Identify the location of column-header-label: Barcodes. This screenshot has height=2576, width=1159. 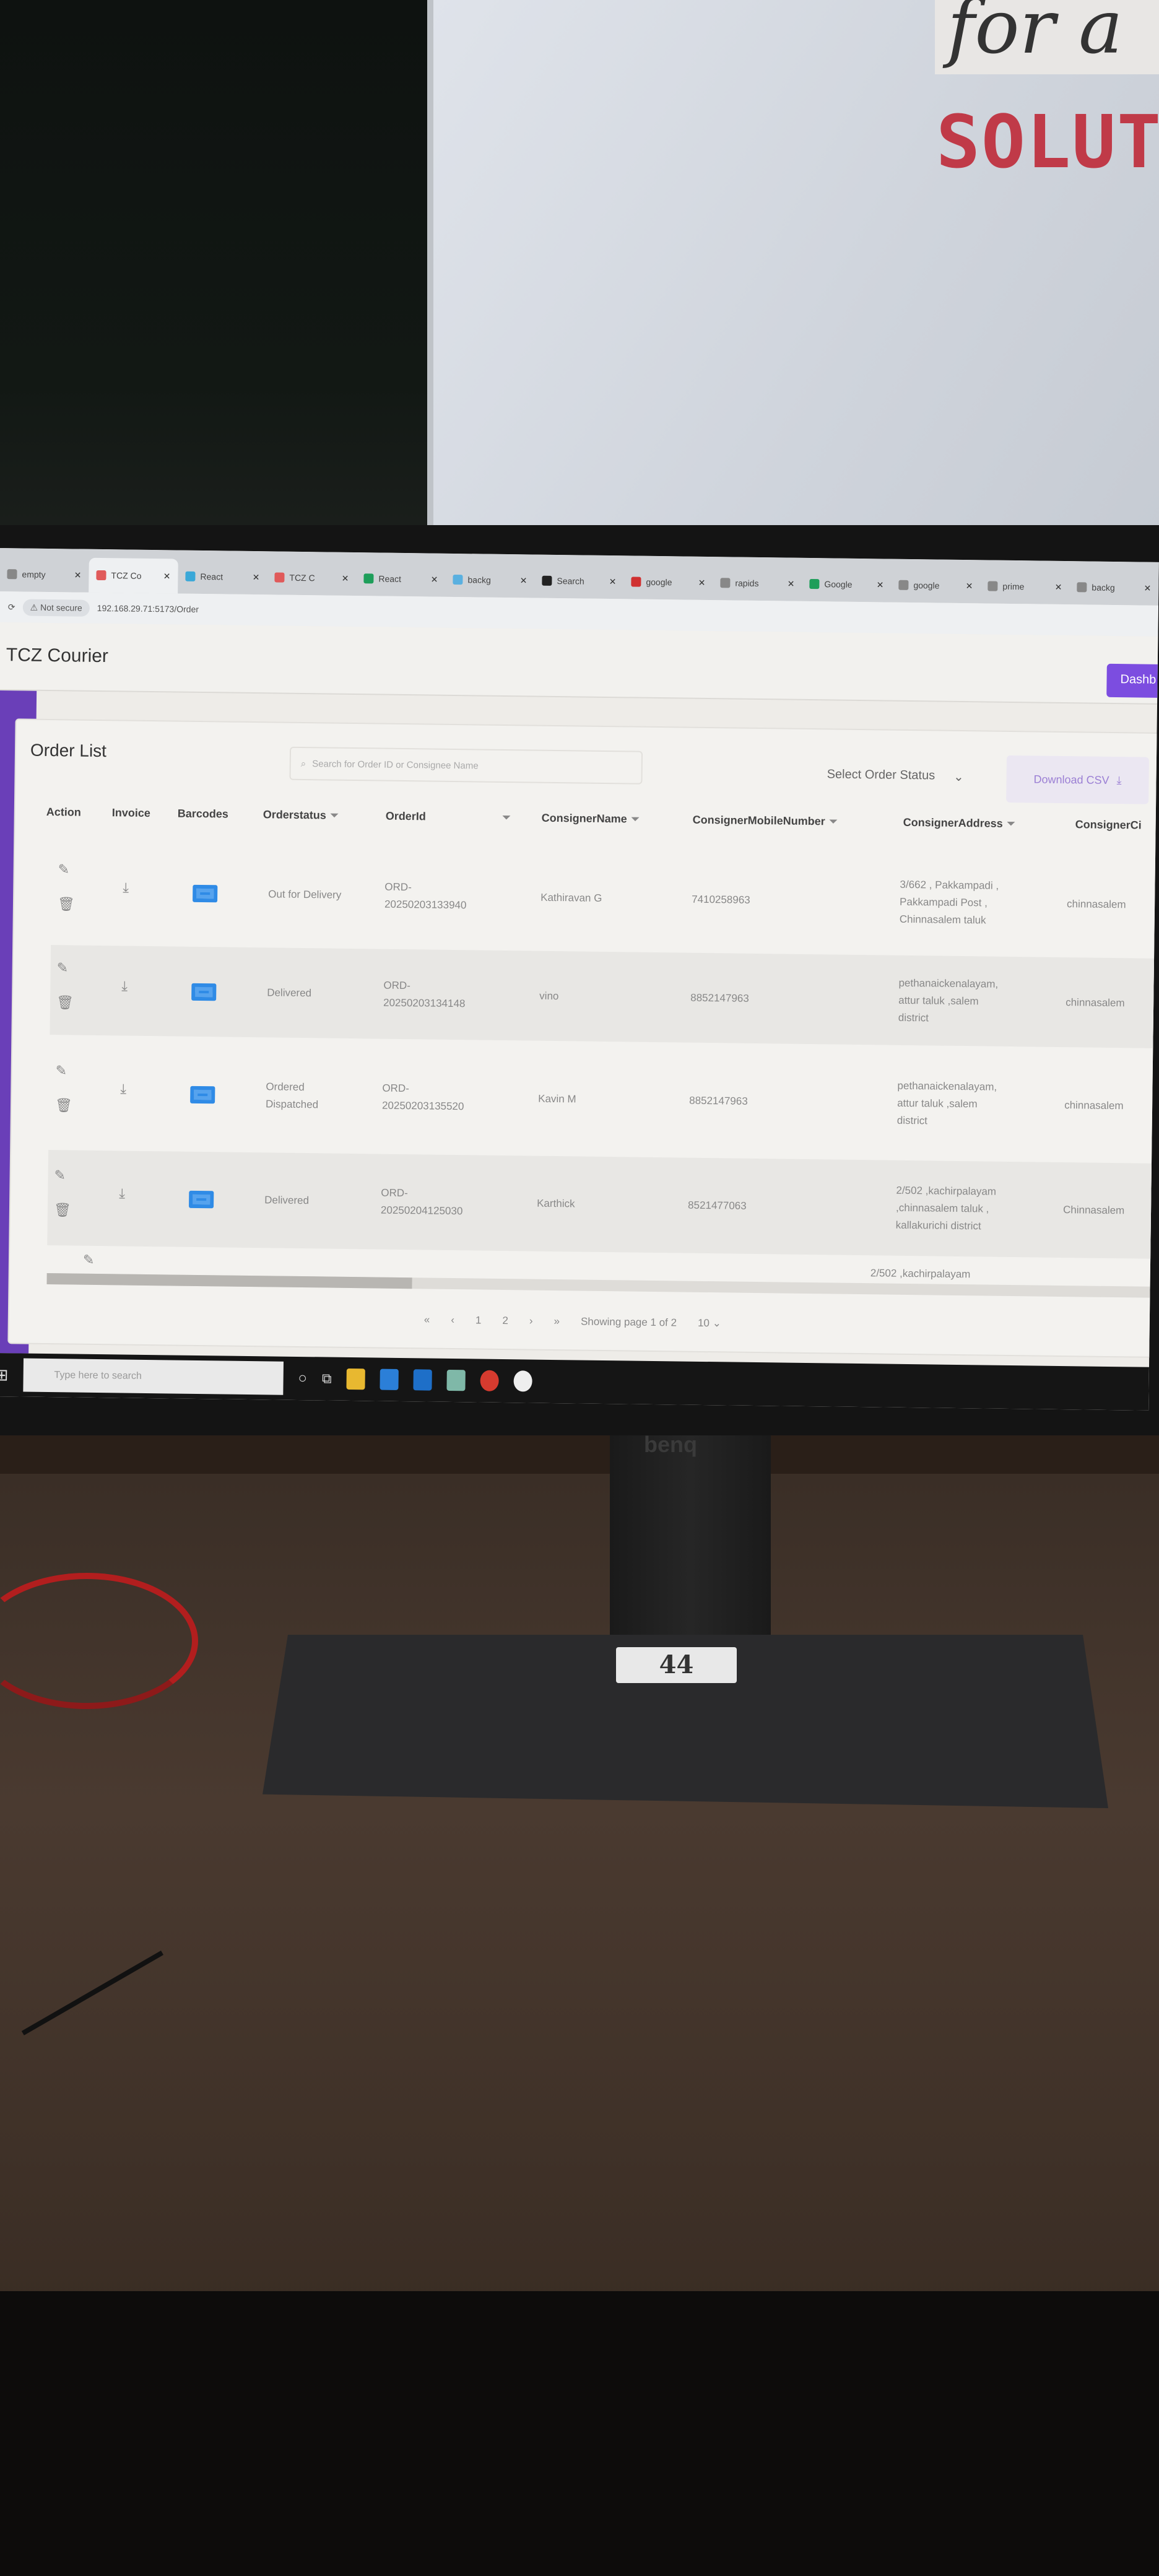
(202, 813).